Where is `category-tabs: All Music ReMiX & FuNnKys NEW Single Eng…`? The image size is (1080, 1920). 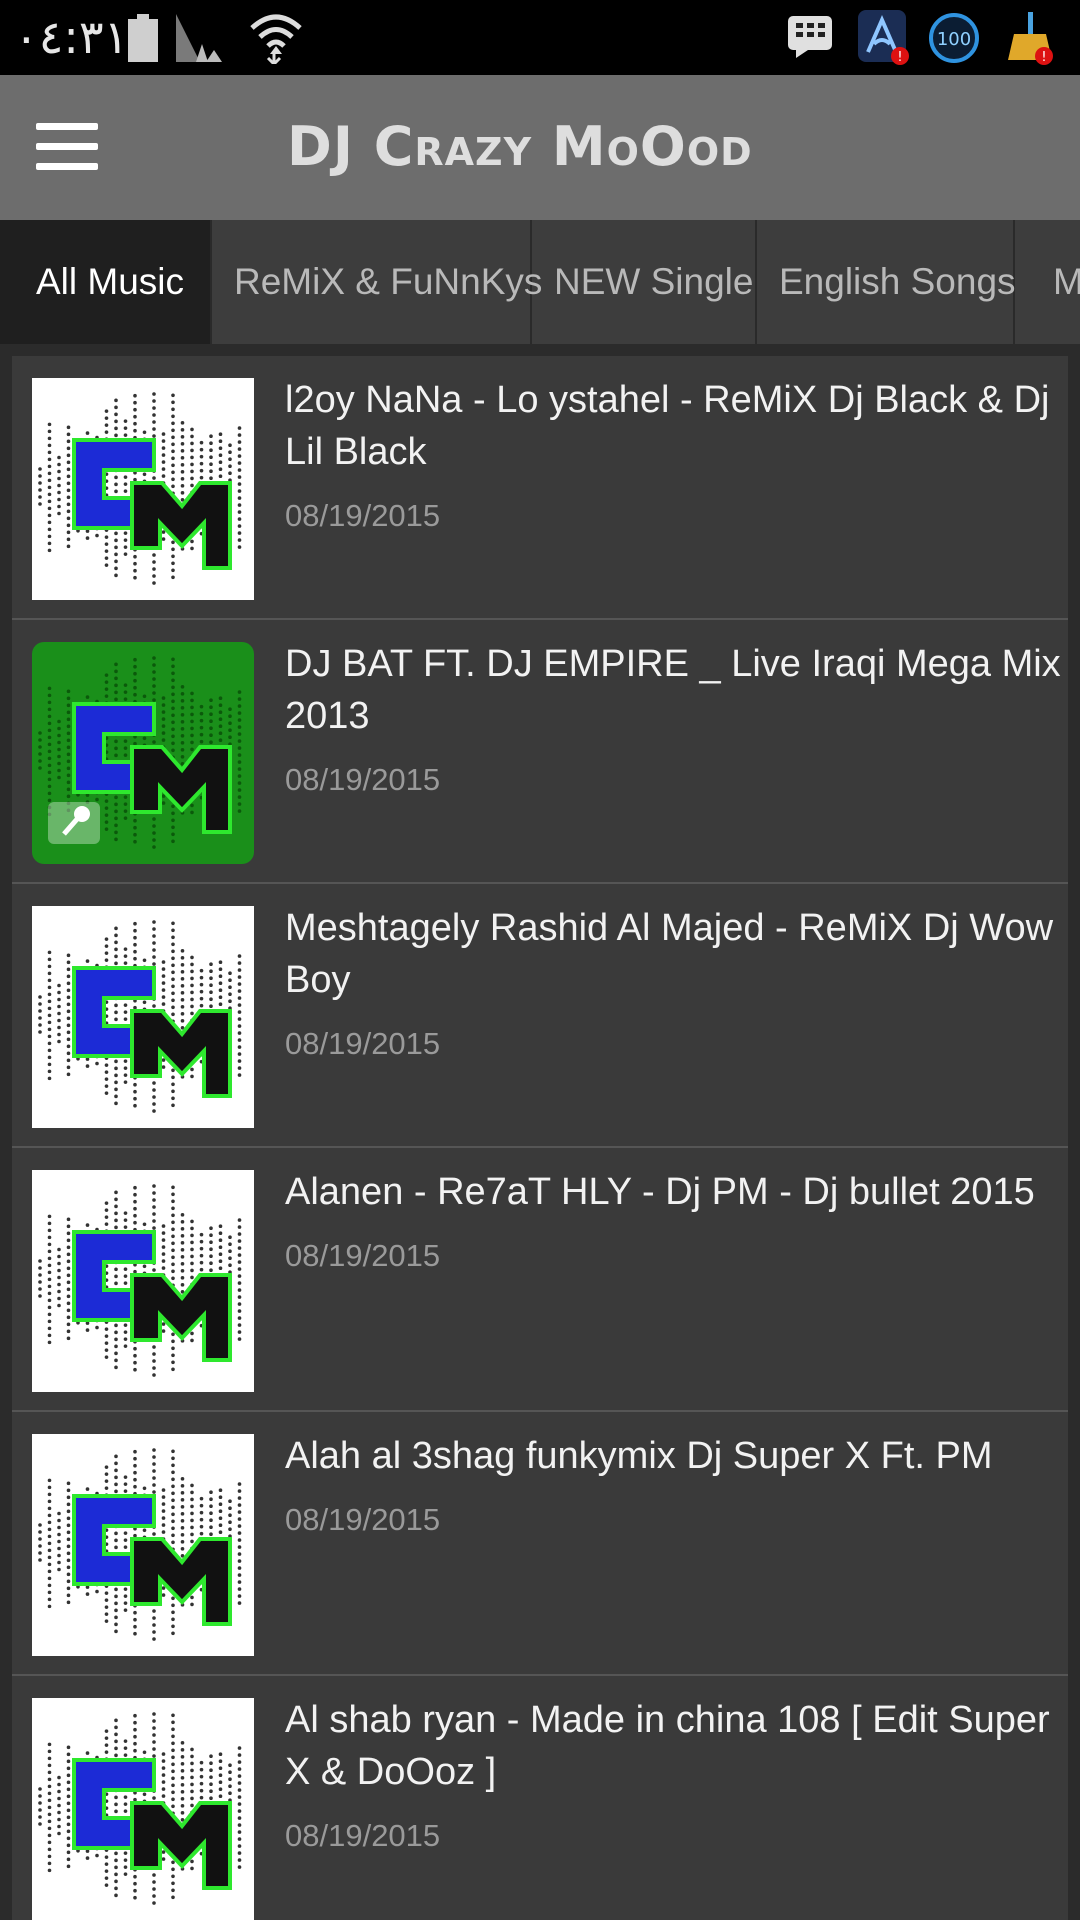
category-tabs: All Music ReMiX & FuNnKys NEW Single Eng… is located at coordinates (540, 282).